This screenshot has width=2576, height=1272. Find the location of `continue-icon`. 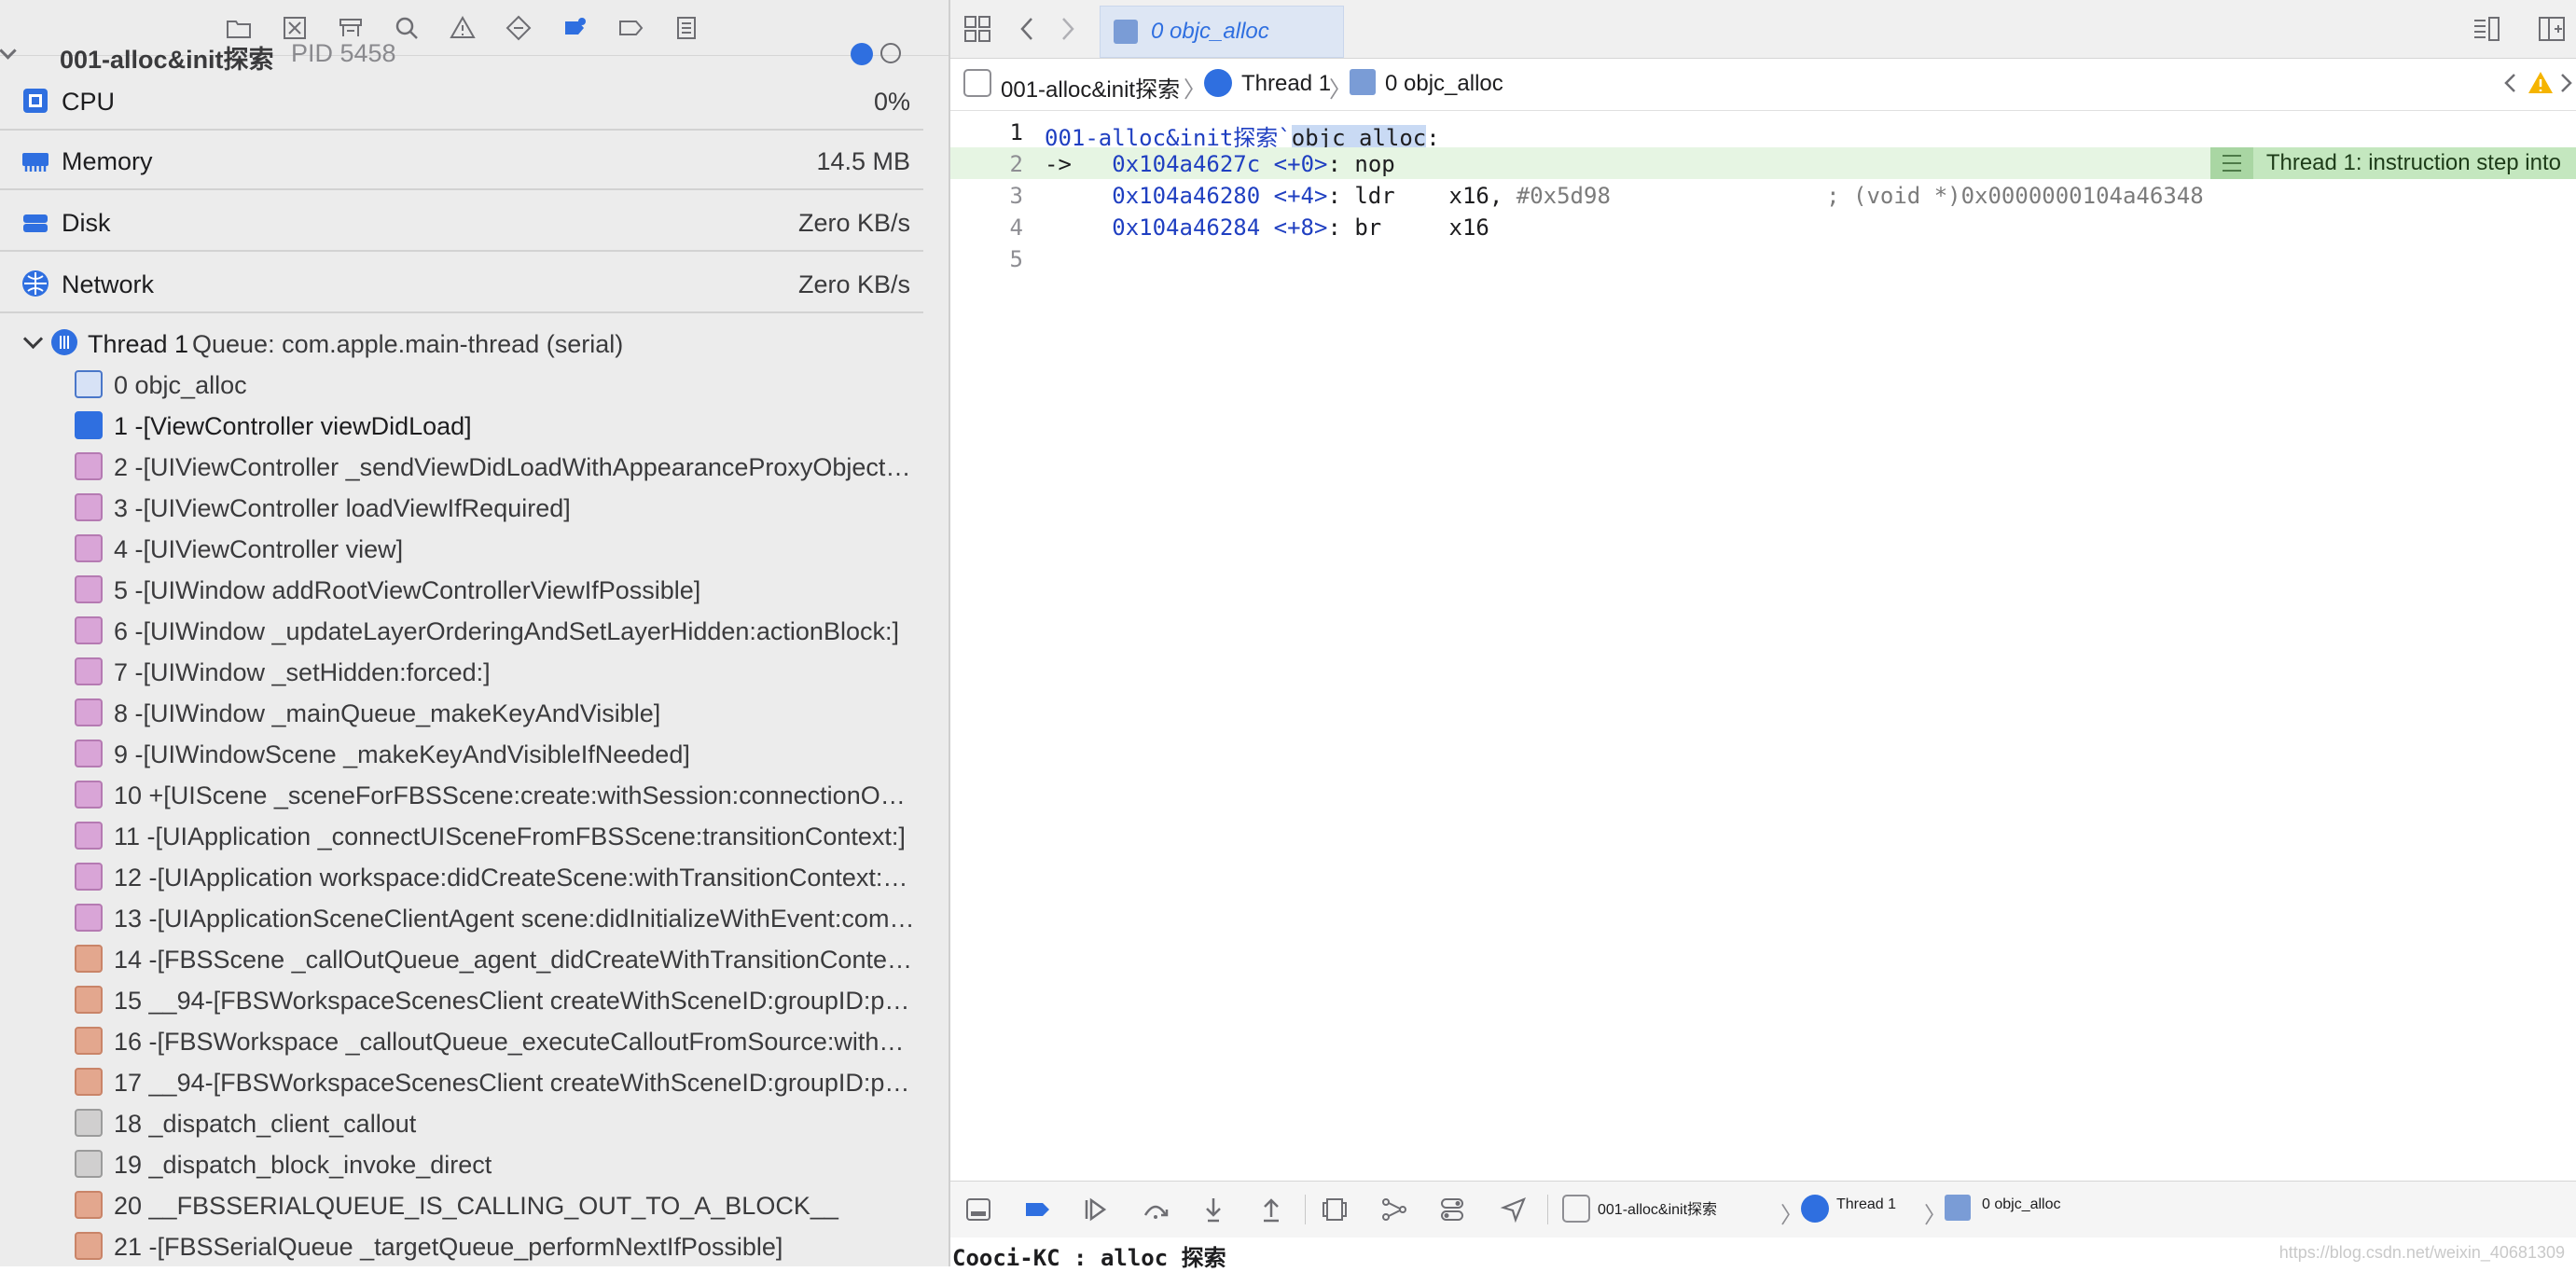

continue-icon is located at coordinates (1096, 1209).